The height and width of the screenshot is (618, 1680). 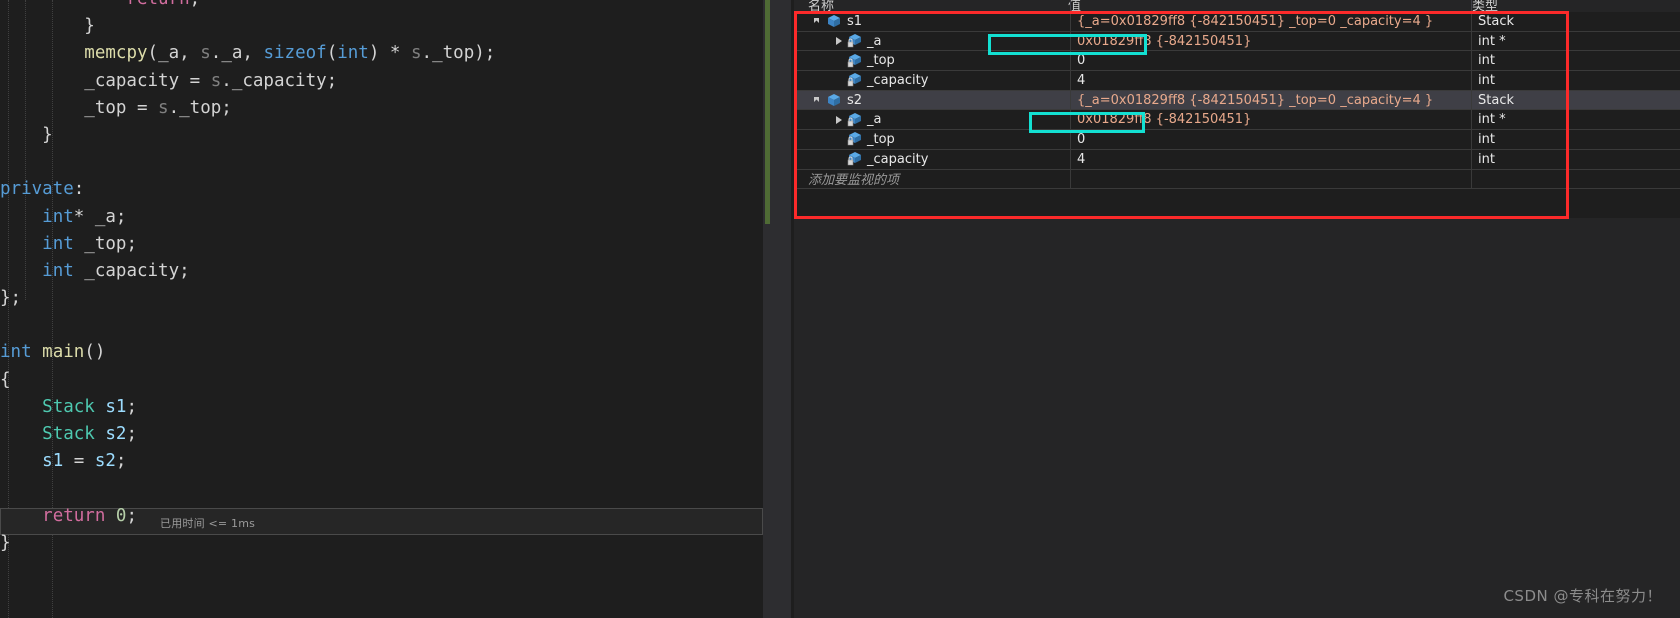 What do you see at coordinates (74, 515) in the screenshot?
I see `code-token: return` at bounding box center [74, 515].